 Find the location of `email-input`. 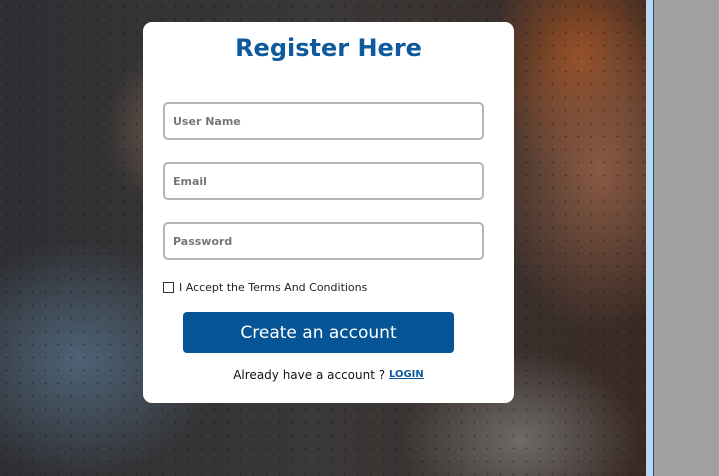

email-input is located at coordinates (323, 181).